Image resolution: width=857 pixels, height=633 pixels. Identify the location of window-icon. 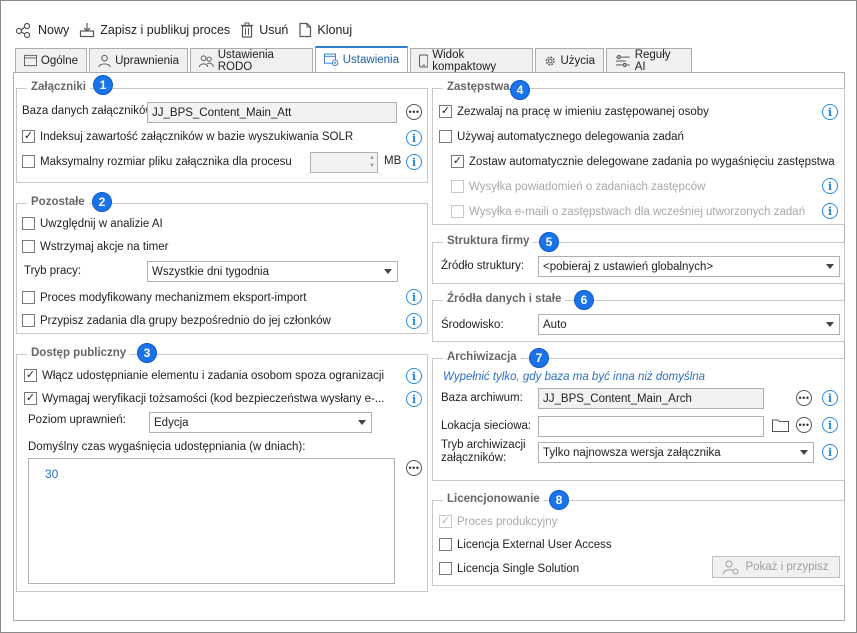
(30, 60).